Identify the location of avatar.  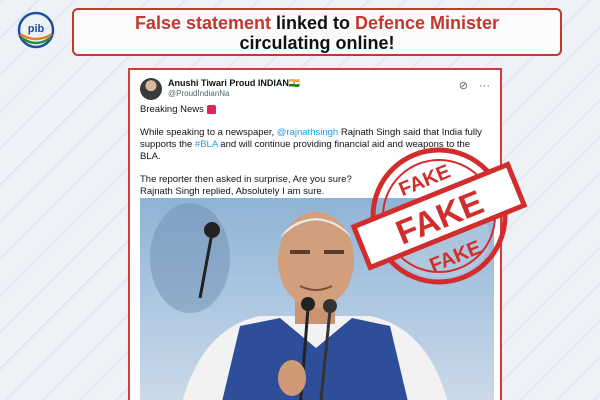
(151, 89).